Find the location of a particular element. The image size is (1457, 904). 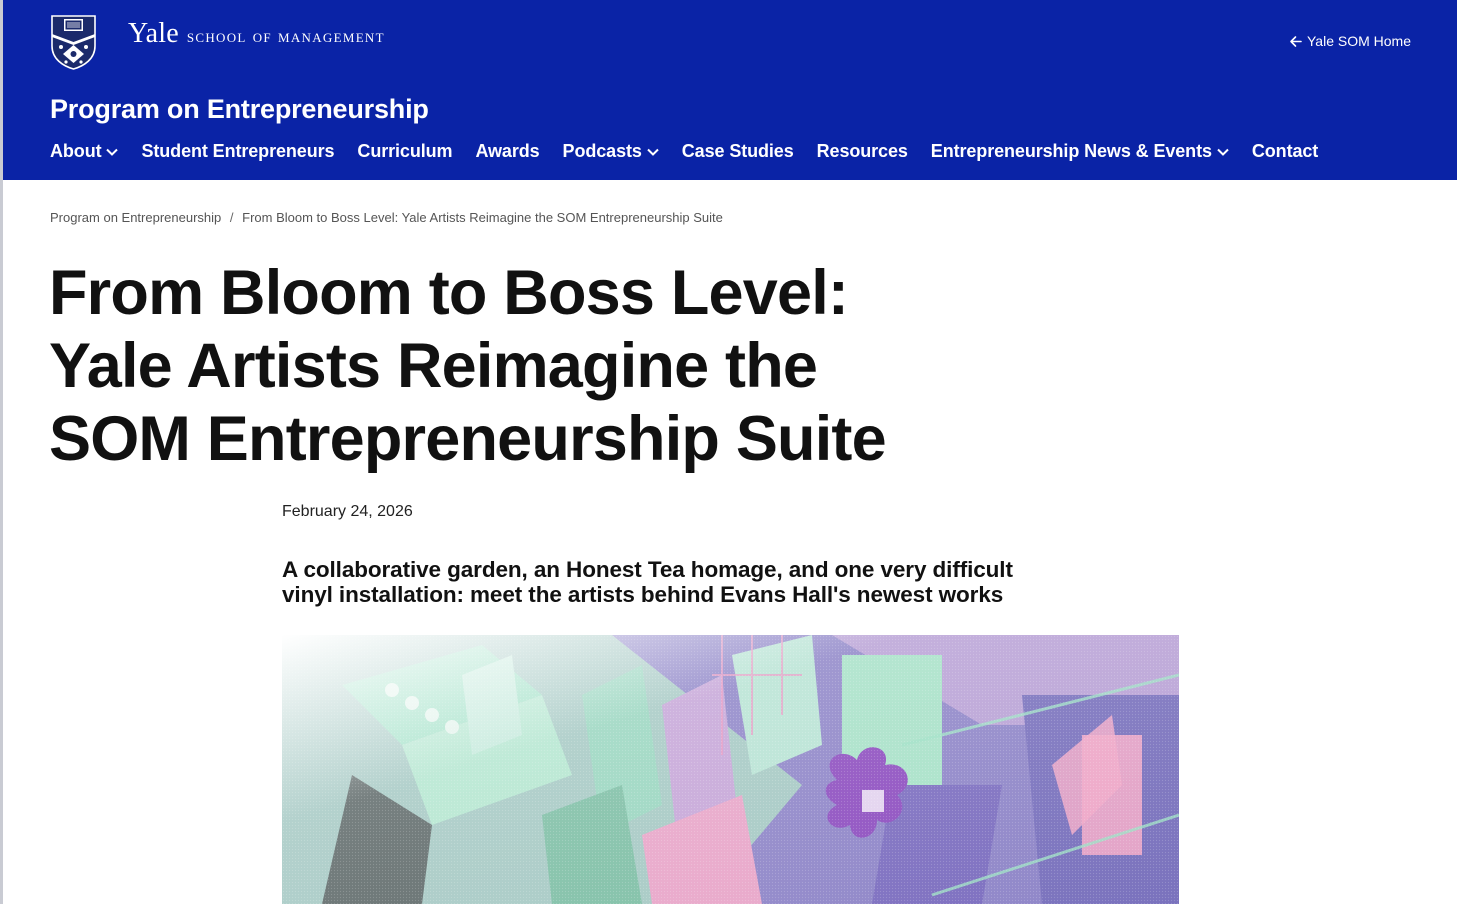

yale-shield-icon is located at coordinates (73, 42).